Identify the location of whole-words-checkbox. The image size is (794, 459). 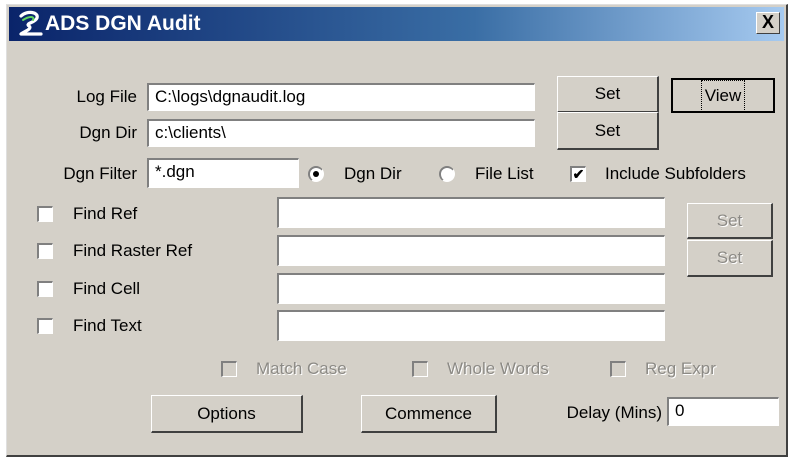
(420, 369).